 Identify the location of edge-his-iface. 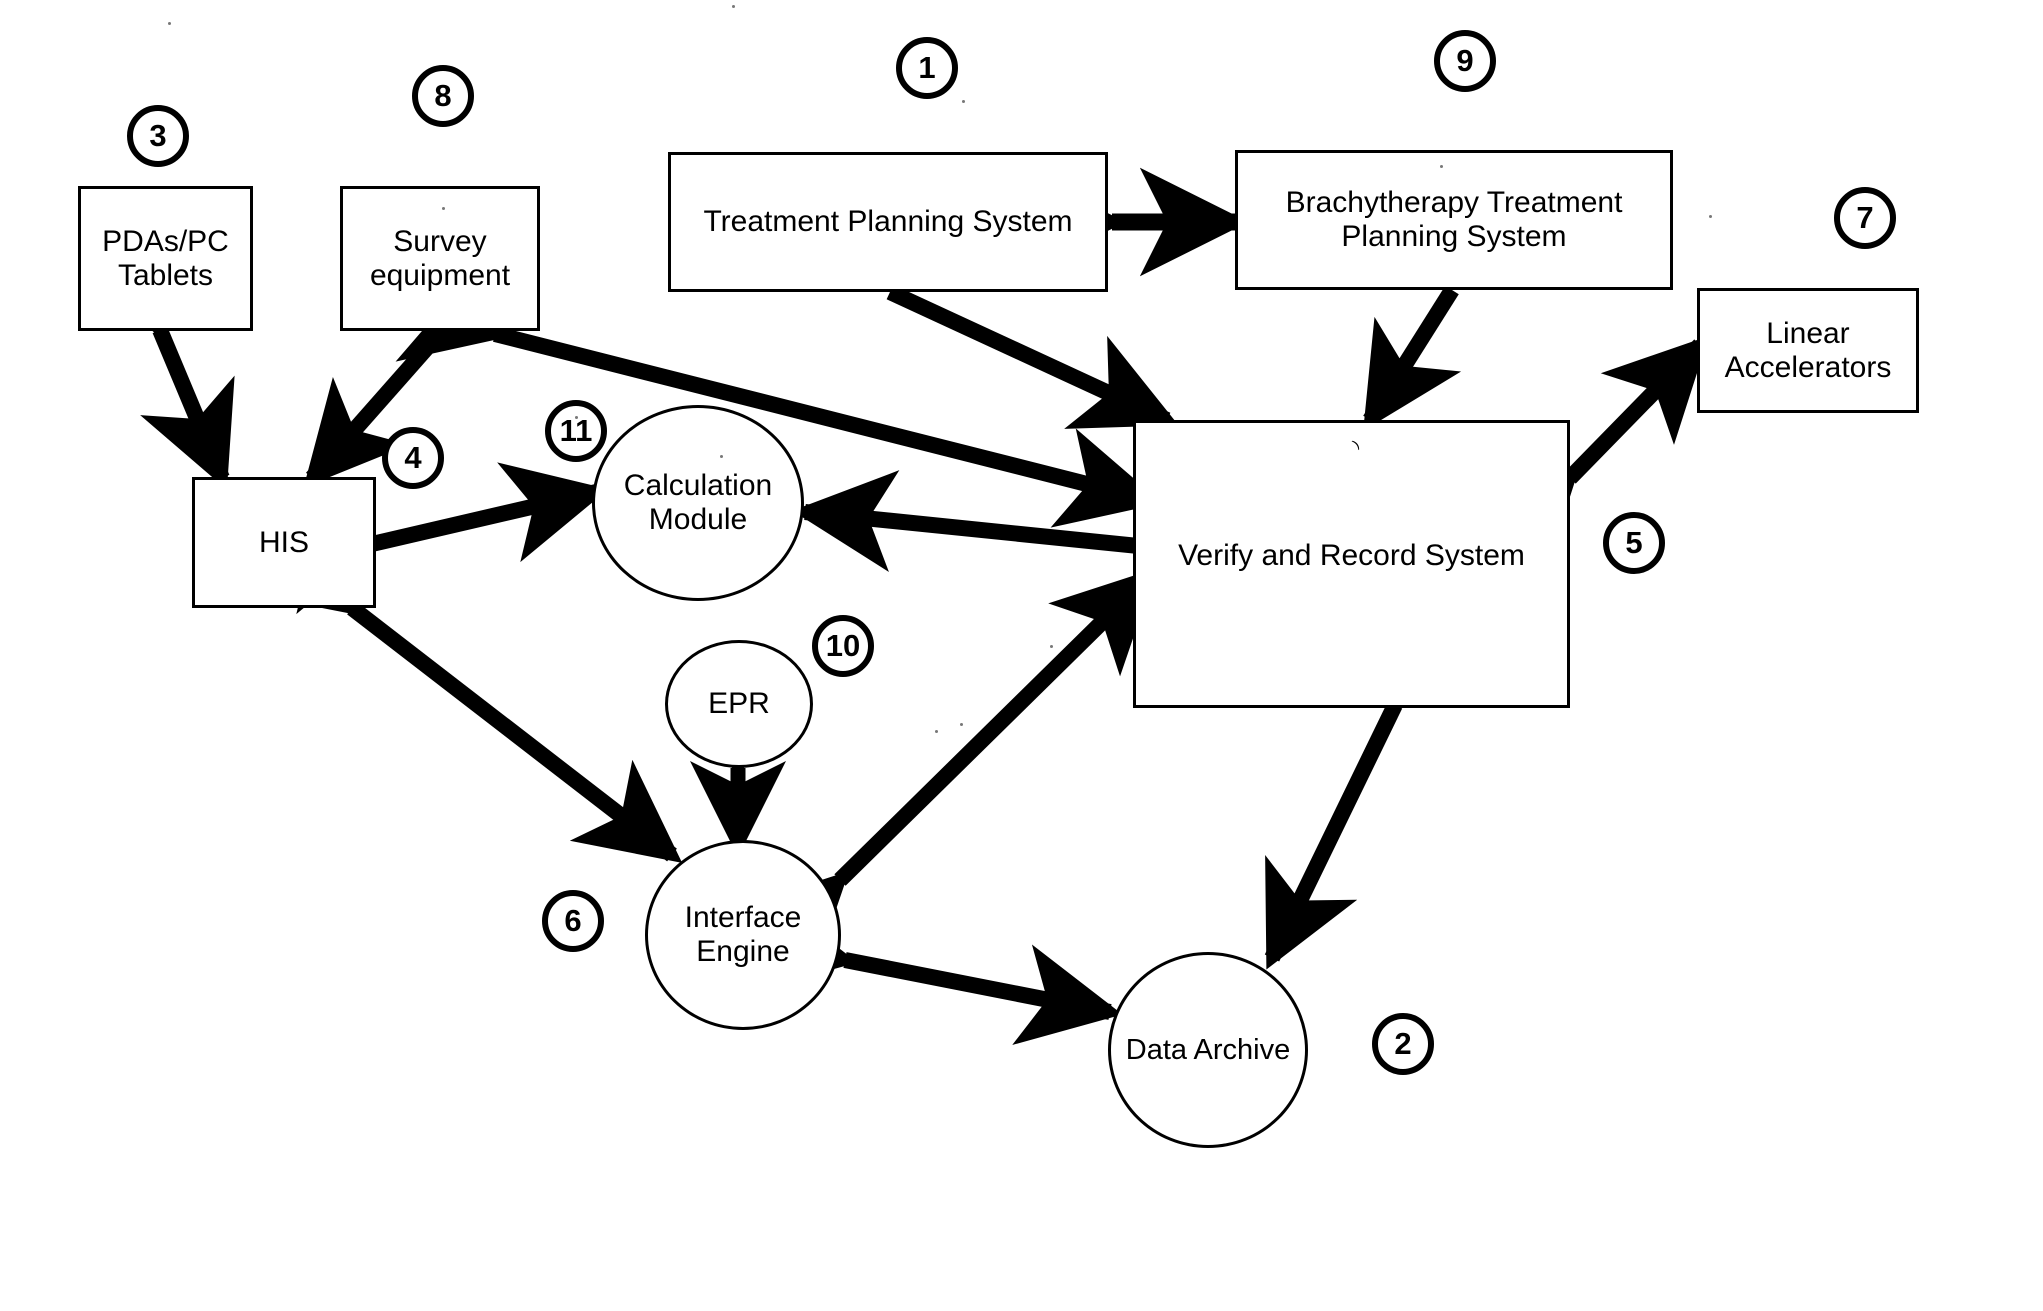
(466, 687).